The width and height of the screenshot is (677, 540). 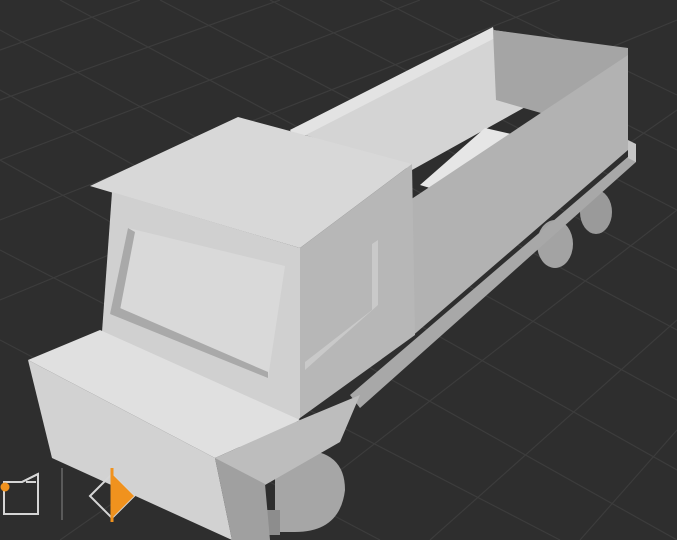 I want to click on cube-icon, so click(x=19, y=493).